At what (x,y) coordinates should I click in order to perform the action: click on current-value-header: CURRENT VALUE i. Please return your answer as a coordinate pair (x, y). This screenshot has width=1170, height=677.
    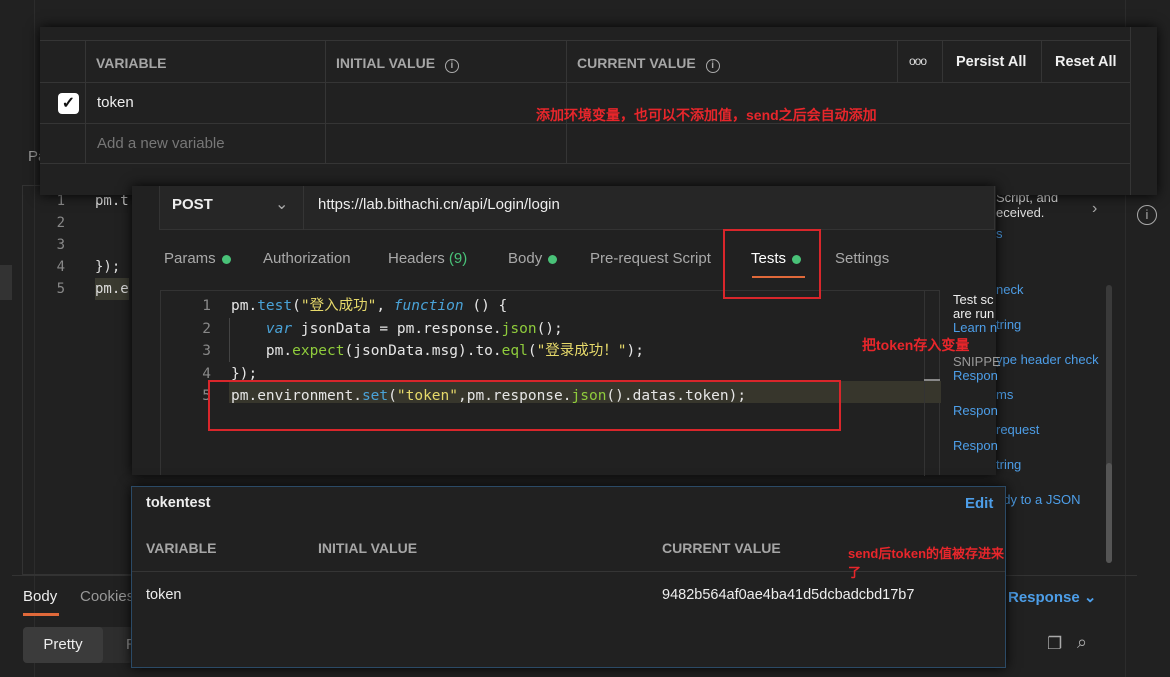
    Looking at the image, I should click on (648, 64).